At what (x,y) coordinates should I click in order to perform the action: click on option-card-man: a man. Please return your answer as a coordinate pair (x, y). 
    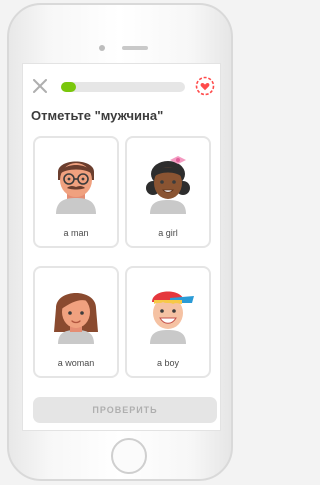
    Looking at the image, I should click on (76, 192).